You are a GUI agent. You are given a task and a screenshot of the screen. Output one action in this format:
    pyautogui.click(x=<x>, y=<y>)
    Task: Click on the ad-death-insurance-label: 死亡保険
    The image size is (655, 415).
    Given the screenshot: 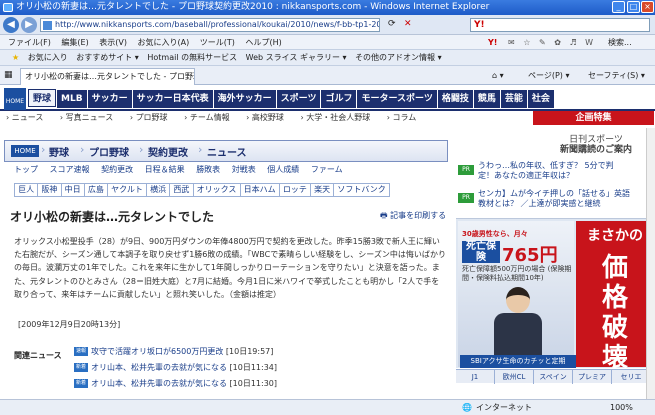 What is the action you would take?
    pyautogui.click(x=481, y=252)
    